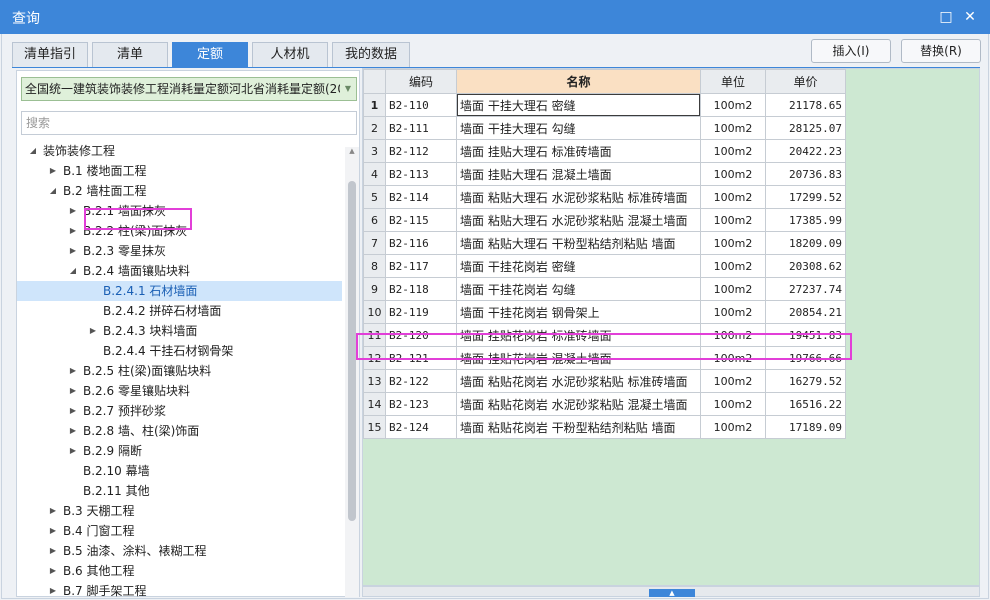 Image resolution: width=990 pixels, height=600 pixels. Describe the element at coordinates (371, 55) in the screenshot. I see `tab-my-data: 我的数据` at that location.